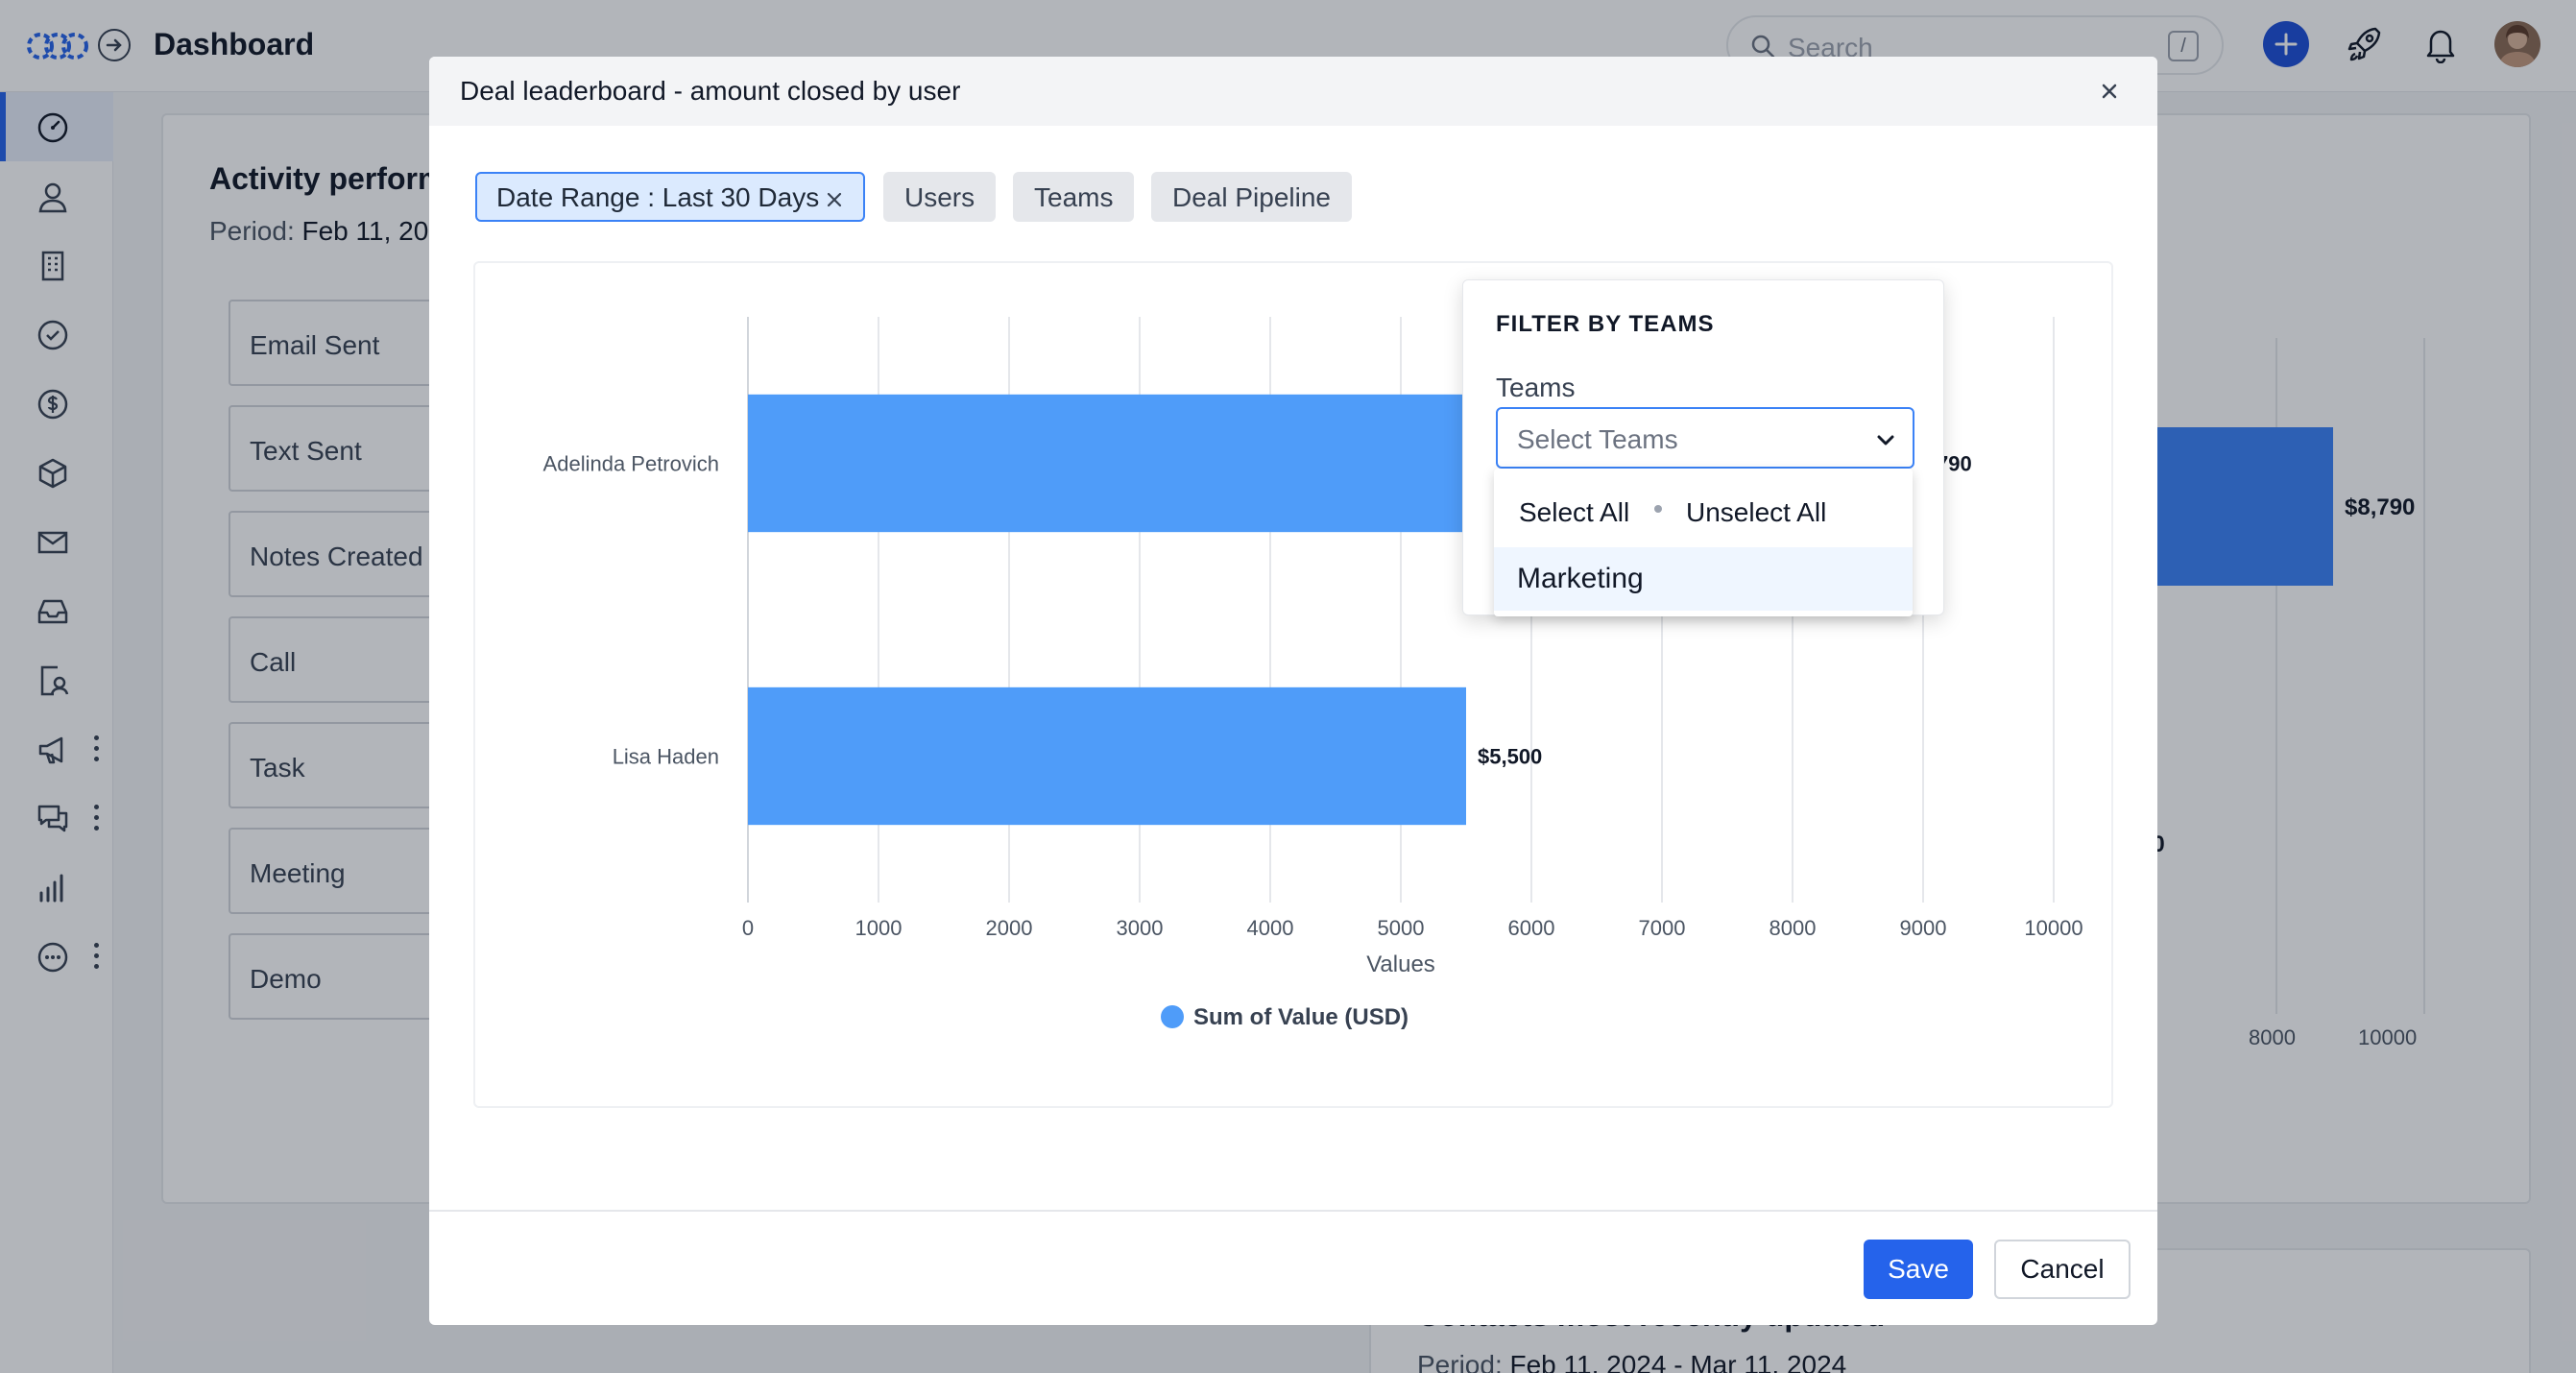  Describe the element at coordinates (1009, 928) in the screenshot. I see `x-tick-label: 2000` at that location.